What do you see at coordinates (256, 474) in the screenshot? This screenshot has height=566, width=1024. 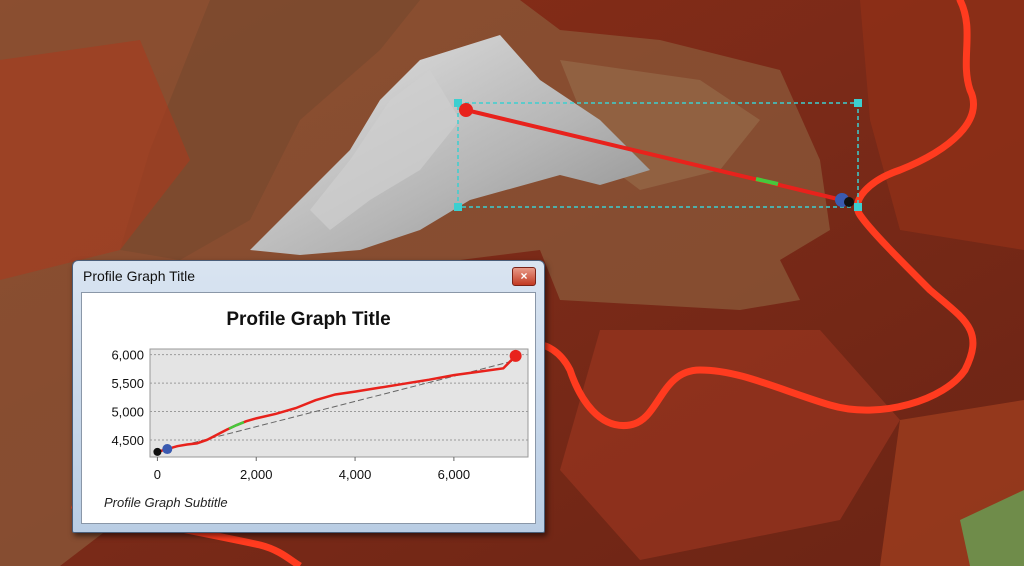 I see `x-tick-label: 2,000` at bounding box center [256, 474].